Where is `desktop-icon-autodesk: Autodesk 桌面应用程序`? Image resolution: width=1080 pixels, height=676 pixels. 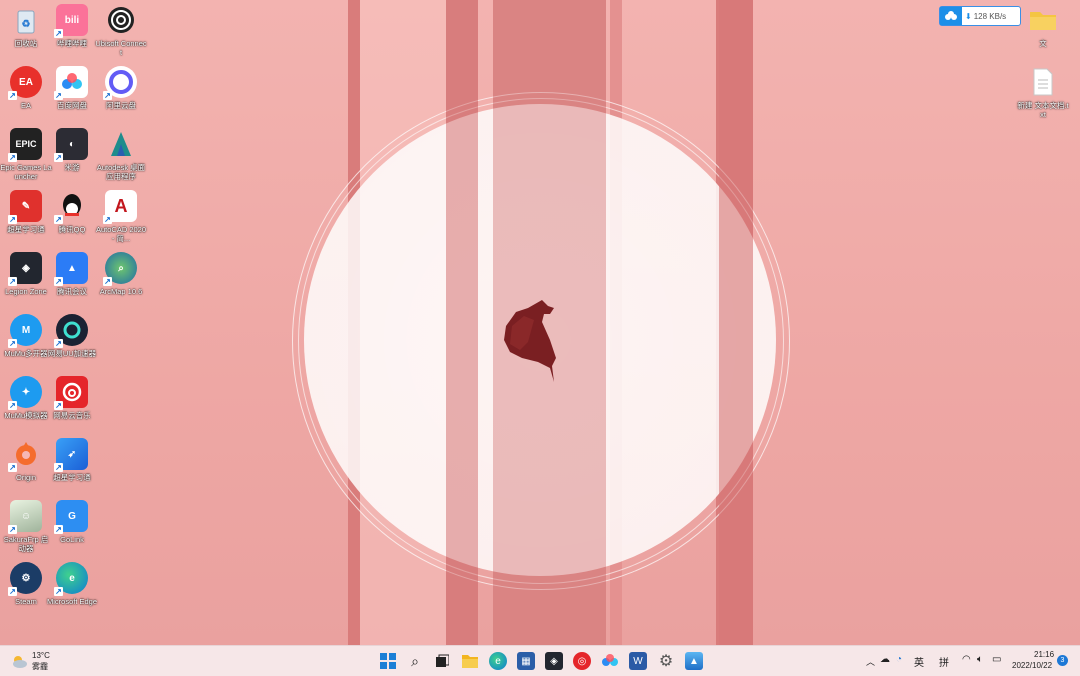 desktop-icon-autodesk: Autodesk 桌面应用程序 is located at coordinates (121, 154).